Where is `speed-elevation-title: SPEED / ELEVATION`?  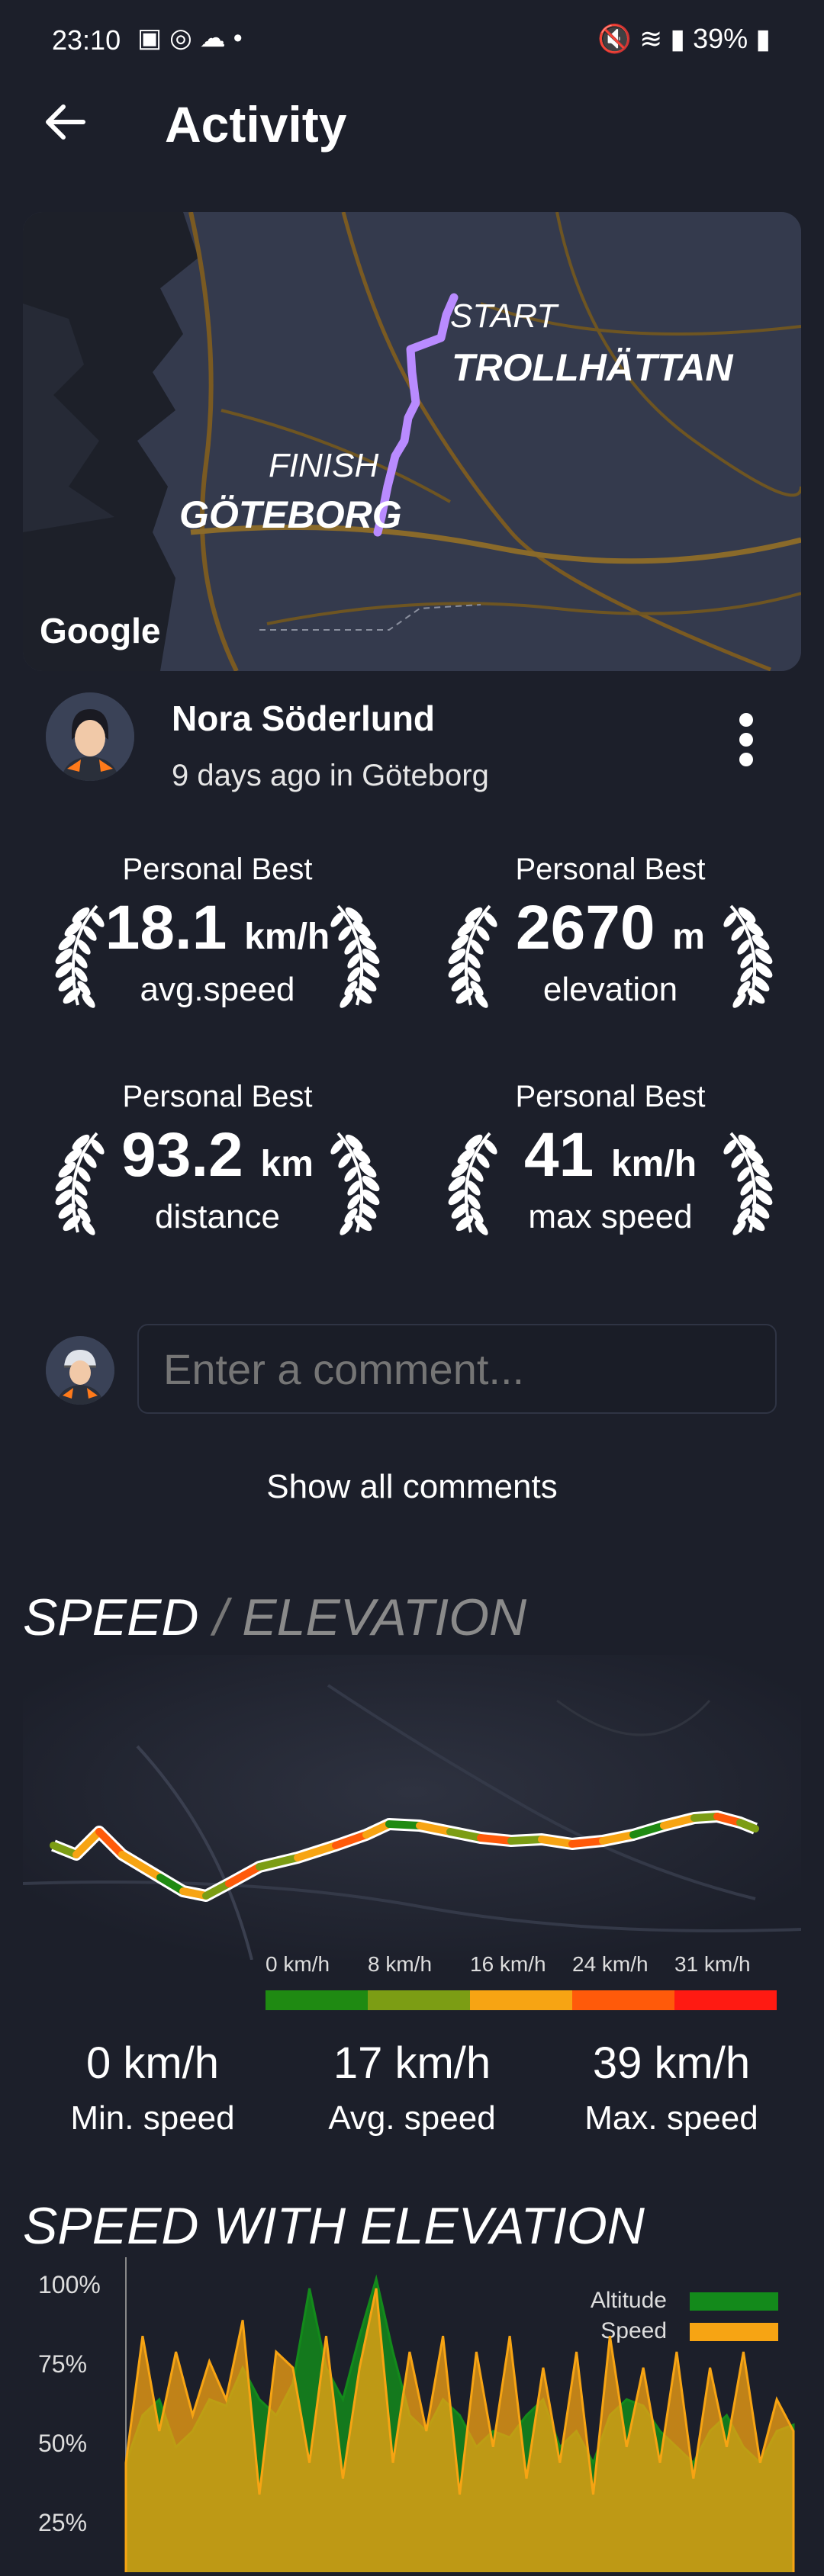
speed-elevation-title: SPEED / ELEVATION is located at coordinates (274, 1617).